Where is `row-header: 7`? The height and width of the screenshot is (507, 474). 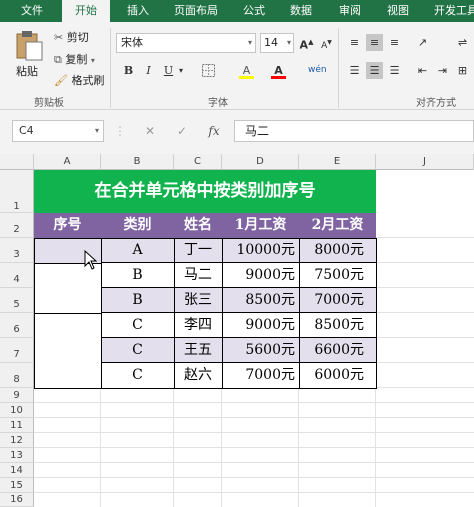 row-header: 7 is located at coordinates (17, 350).